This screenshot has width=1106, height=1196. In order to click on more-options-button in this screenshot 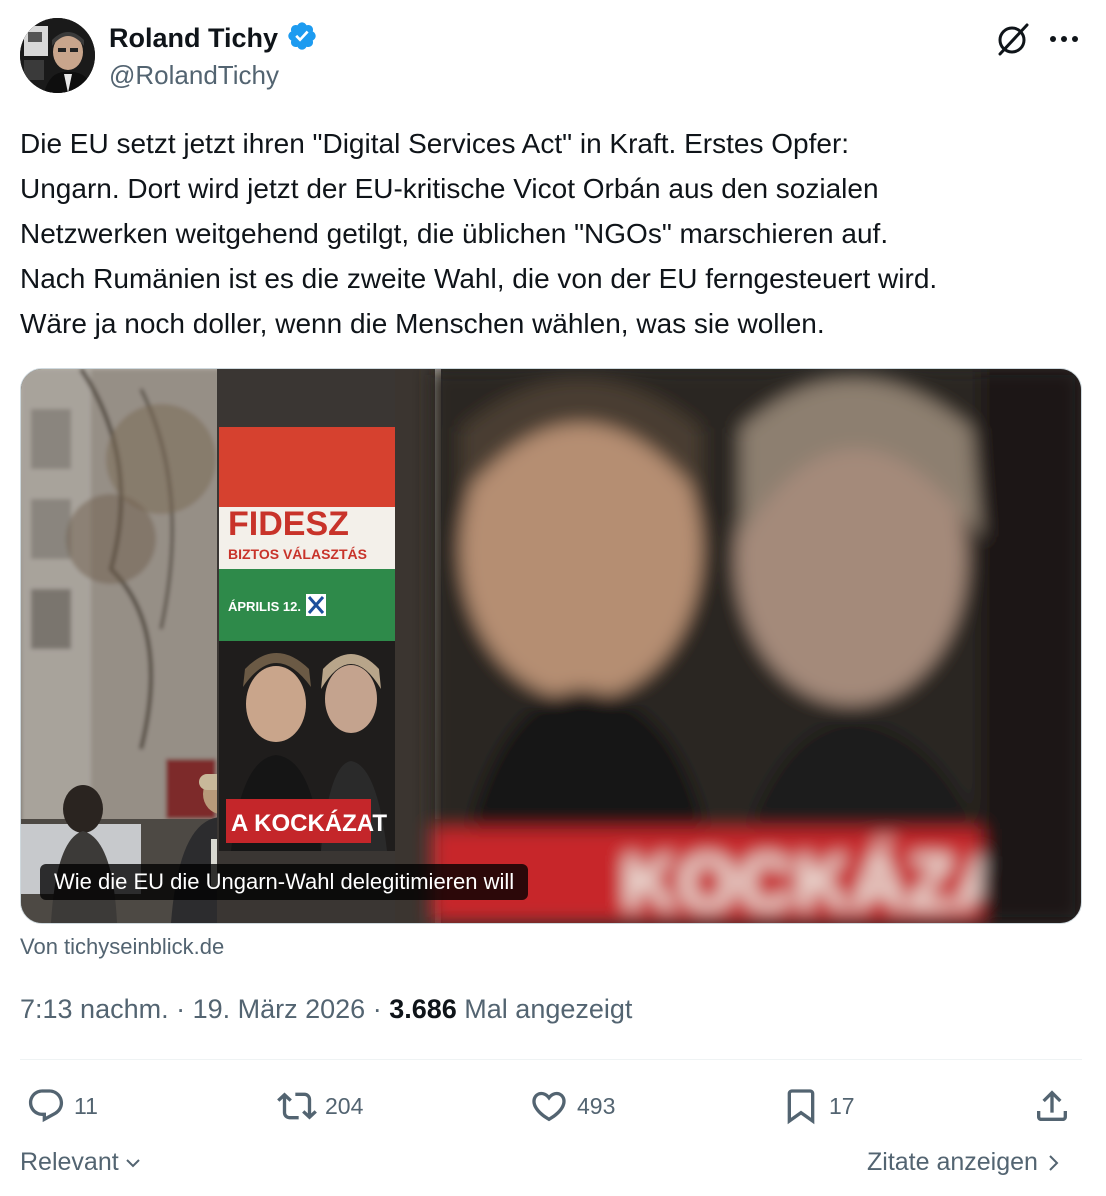, I will do `click(1064, 39)`.